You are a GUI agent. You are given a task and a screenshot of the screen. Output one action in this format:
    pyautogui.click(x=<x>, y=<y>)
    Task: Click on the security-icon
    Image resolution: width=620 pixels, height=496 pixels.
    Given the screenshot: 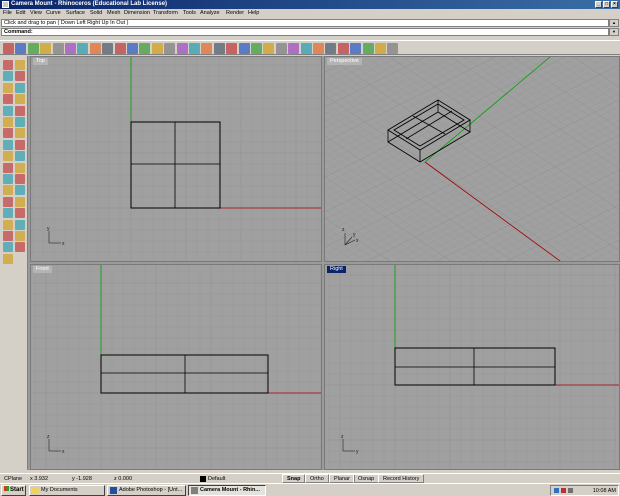 What is the action you would take?
    pyautogui.click(x=563, y=490)
    